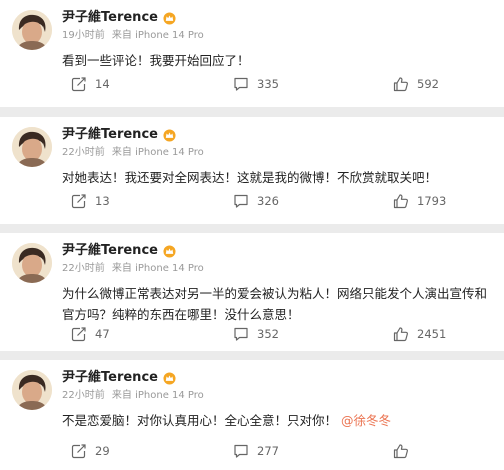  I want to click on comment-count: 335, so click(268, 84).